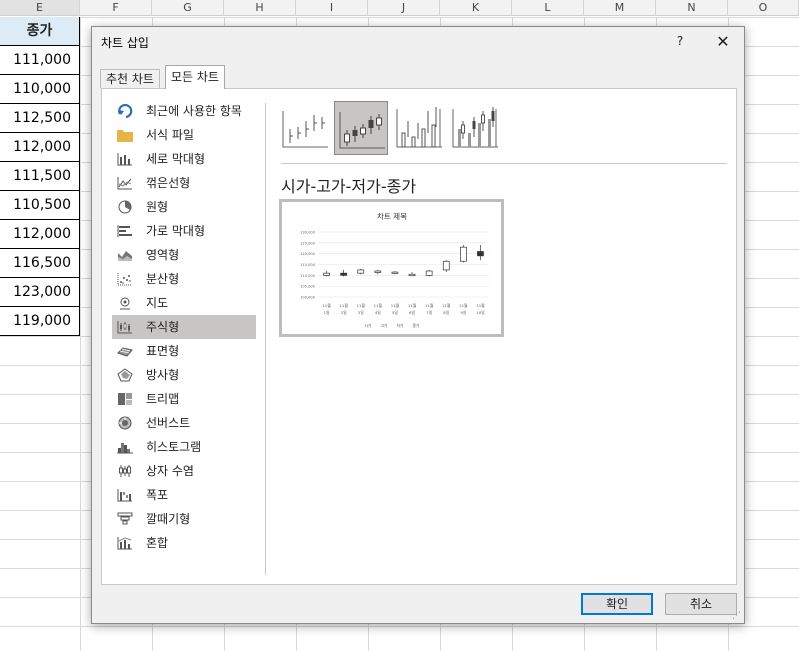 The height and width of the screenshot is (651, 799). What do you see at coordinates (378, 312) in the screenshot?
I see `x-tick-label: 4일` at bounding box center [378, 312].